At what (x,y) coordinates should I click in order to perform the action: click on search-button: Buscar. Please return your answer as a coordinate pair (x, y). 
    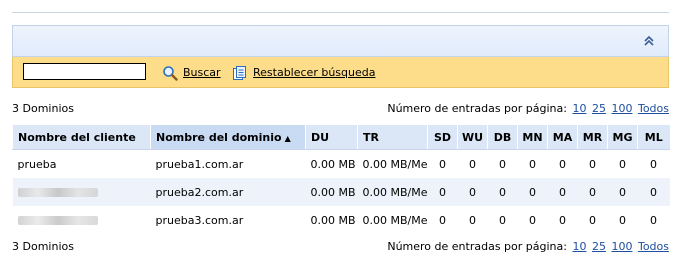
    Looking at the image, I should click on (191, 72).